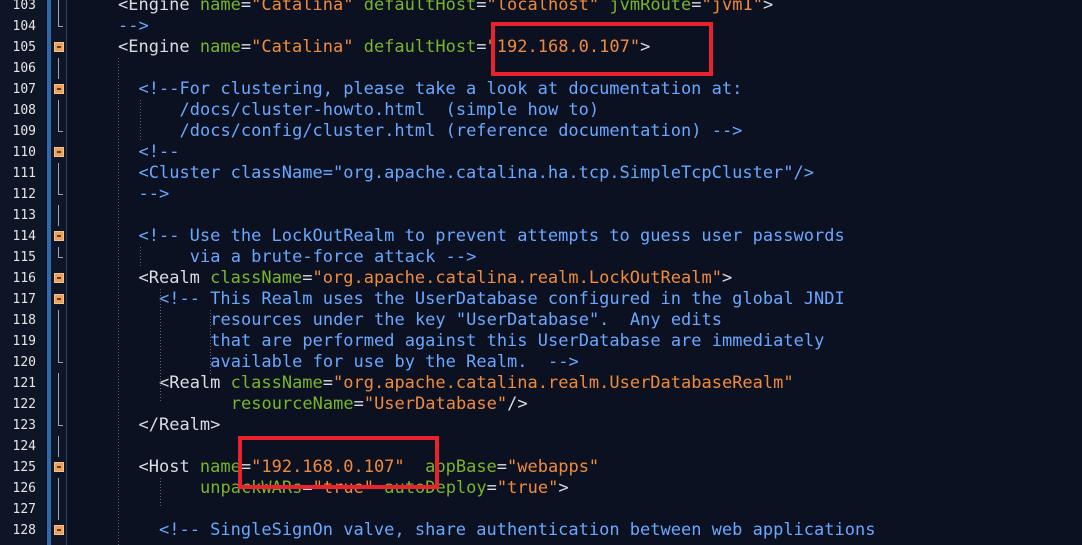  What do you see at coordinates (24, 404) in the screenshot?
I see `line-number: 122` at bounding box center [24, 404].